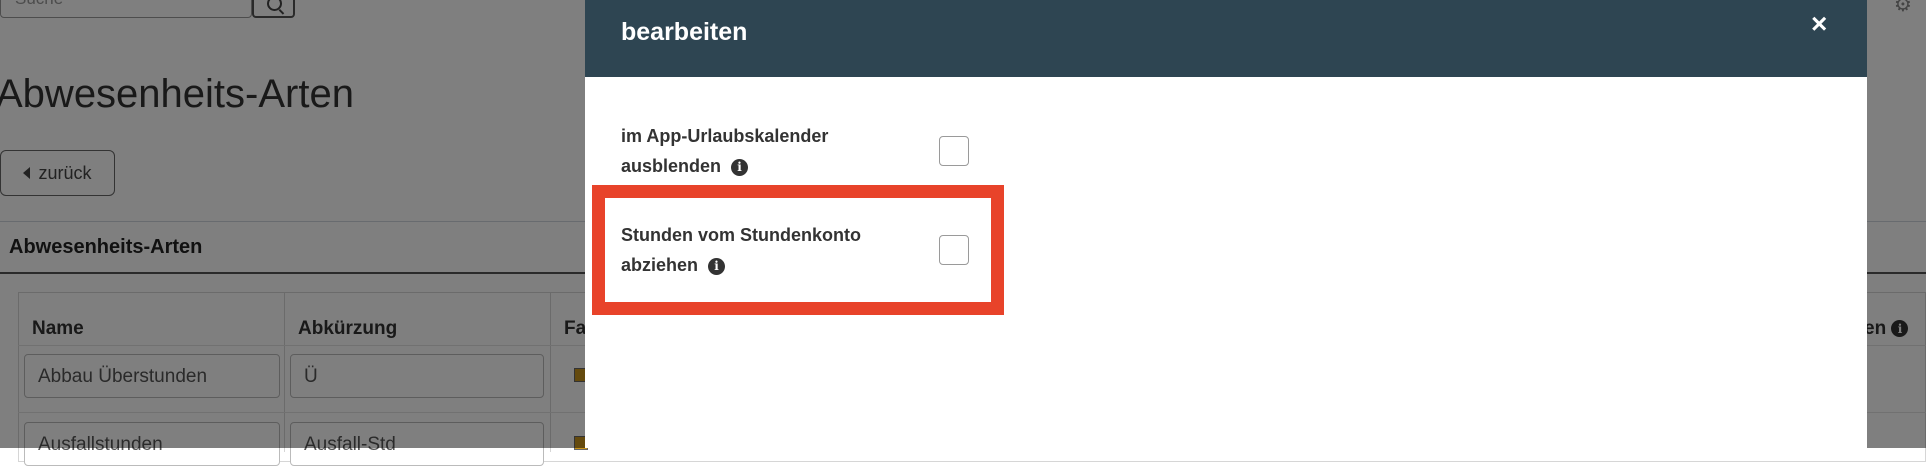  What do you see at coordinates (741, 265) in the screenshot?
I see `label-line: abziehen i` at bounding box center [741, 265].